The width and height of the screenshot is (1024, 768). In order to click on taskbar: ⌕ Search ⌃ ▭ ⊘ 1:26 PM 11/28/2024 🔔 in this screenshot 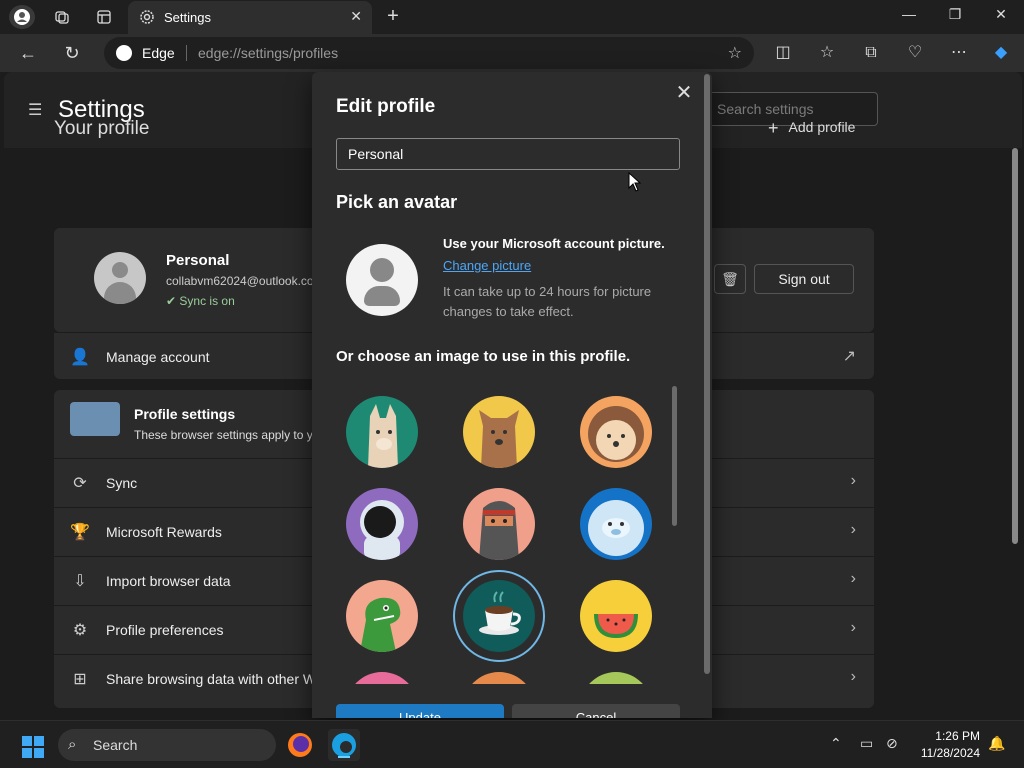, I will do `click(512, 744)`.